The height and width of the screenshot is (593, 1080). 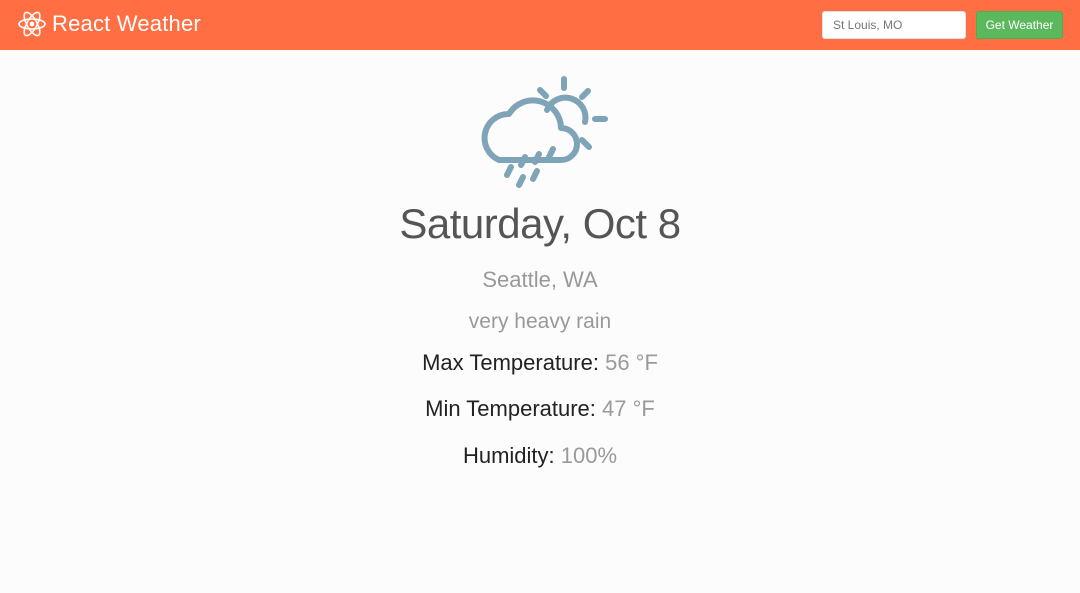 What do you see at coordinates (628, 408) in the screenshot?
I see `min-temperature-value: 47 °F` at bounding box center [628, 408].